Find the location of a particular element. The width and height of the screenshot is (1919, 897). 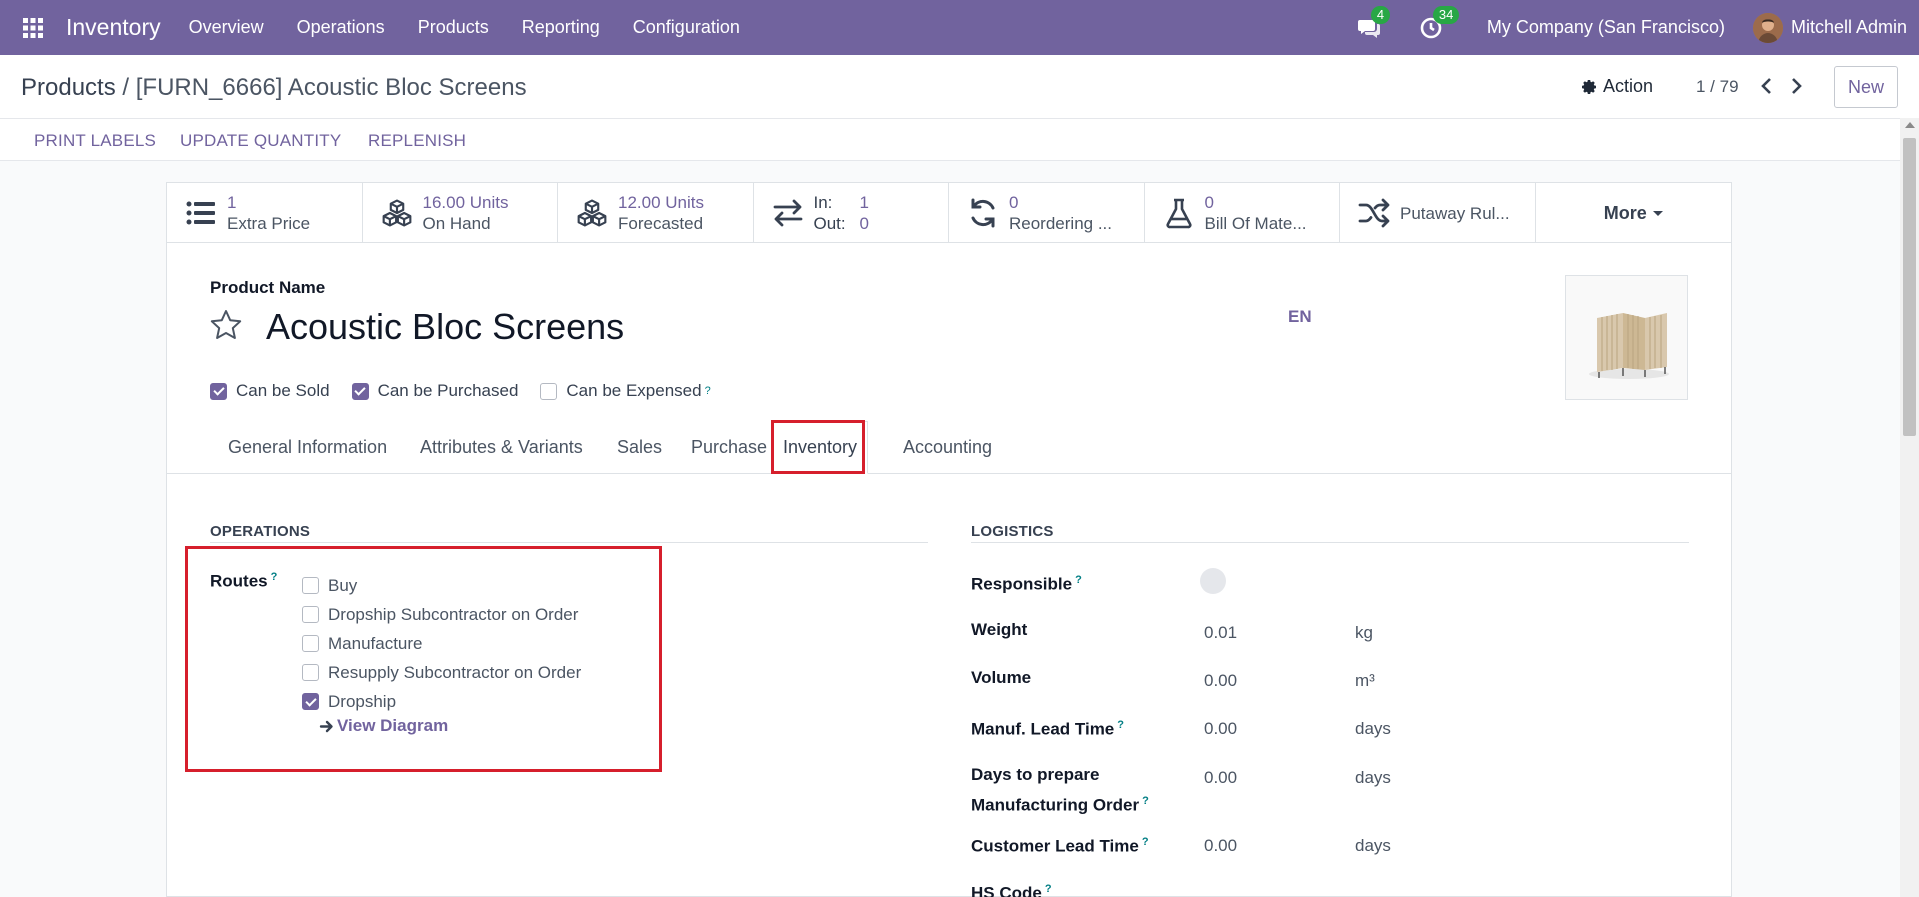

manuf-lead-time-text: Manuf. Lead Time is located at coordinates (1043, 729).